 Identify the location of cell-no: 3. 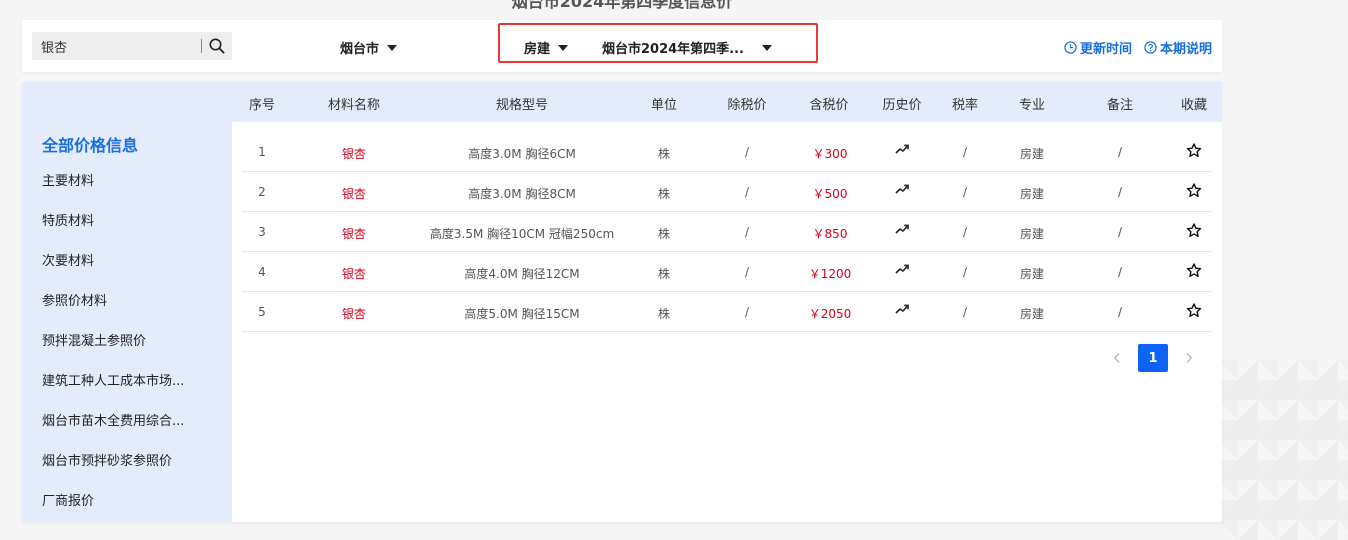
(262, 232).